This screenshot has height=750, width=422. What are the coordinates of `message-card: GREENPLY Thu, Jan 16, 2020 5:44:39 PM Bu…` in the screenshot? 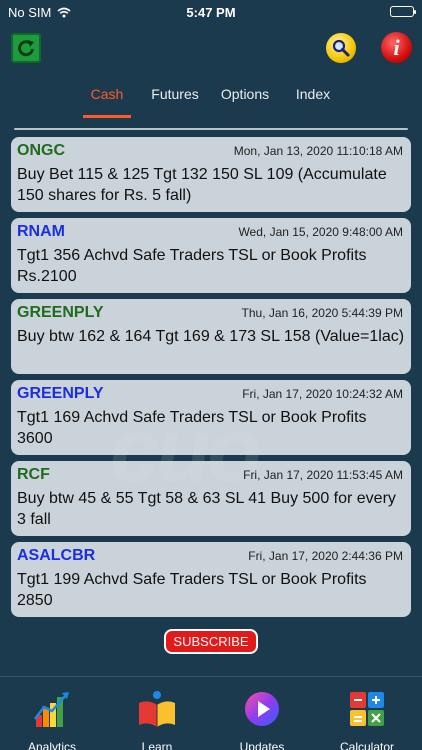 It's located at (211, 336).